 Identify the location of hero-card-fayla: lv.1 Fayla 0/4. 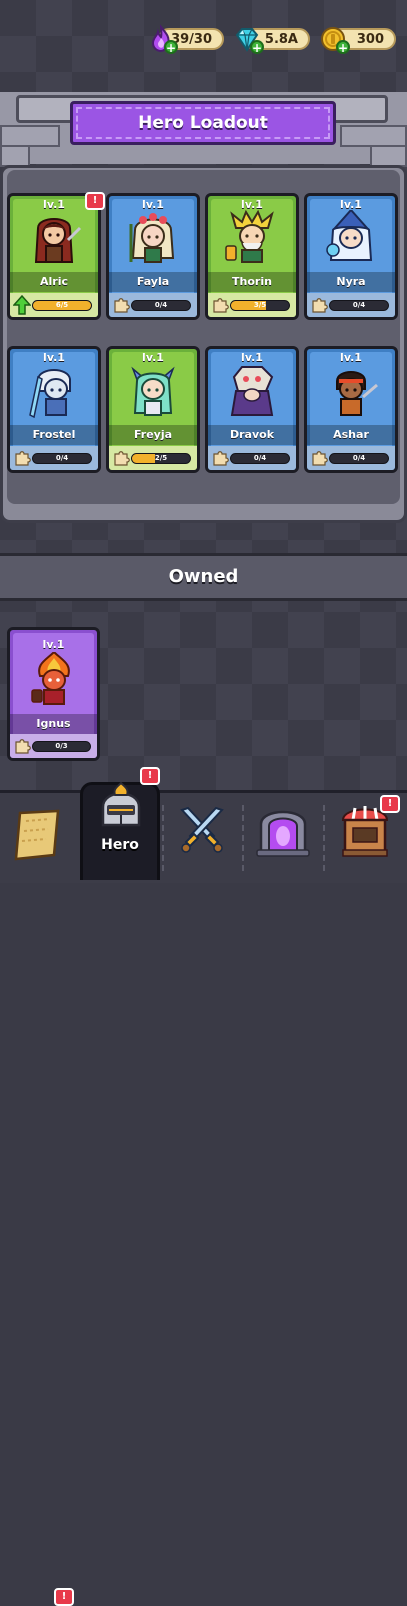
(153, 256).